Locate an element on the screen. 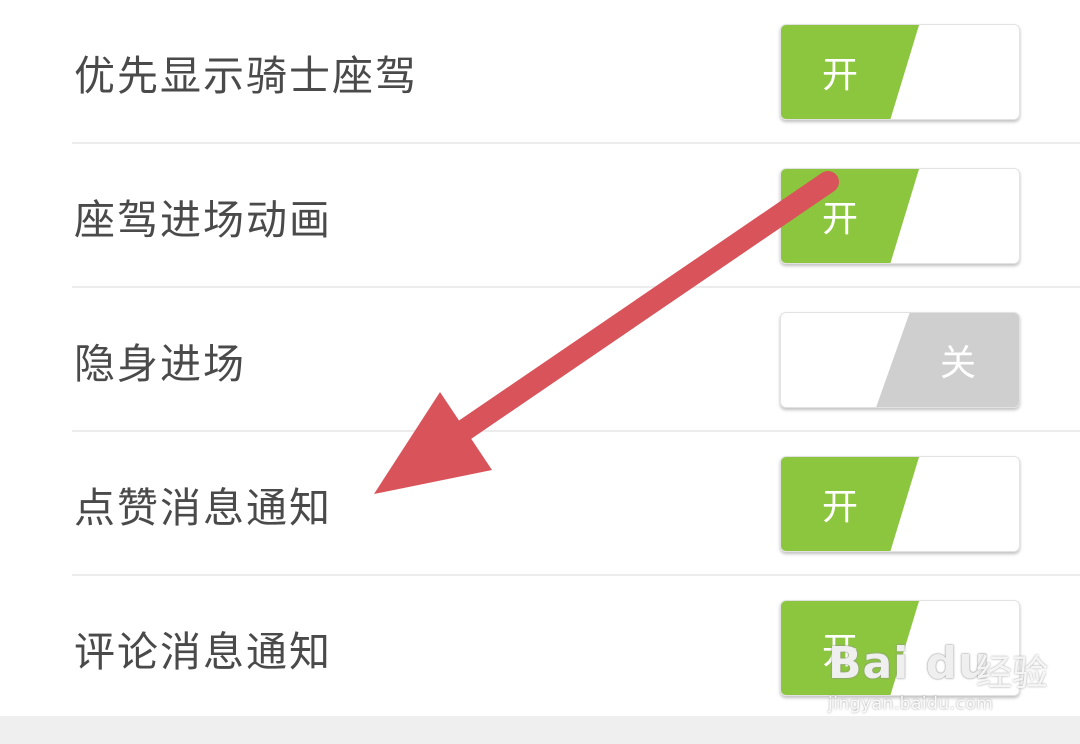  setting-label: 隐身进场 is located at coordinates (160, 364).